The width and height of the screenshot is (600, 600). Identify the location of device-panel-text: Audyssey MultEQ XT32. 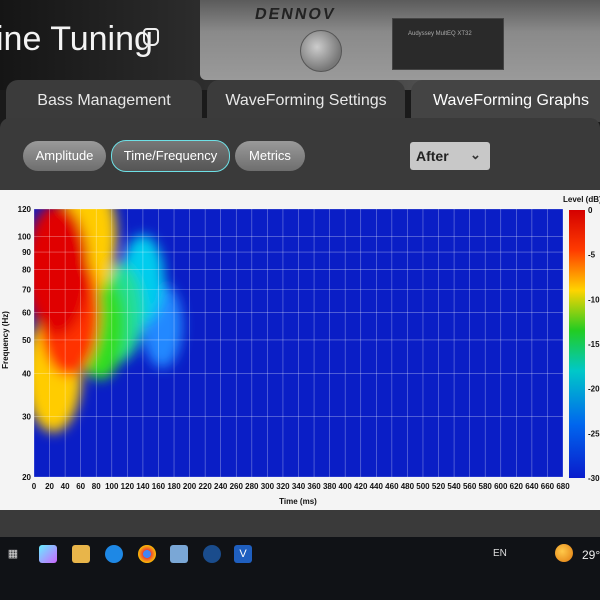
(440, 34).